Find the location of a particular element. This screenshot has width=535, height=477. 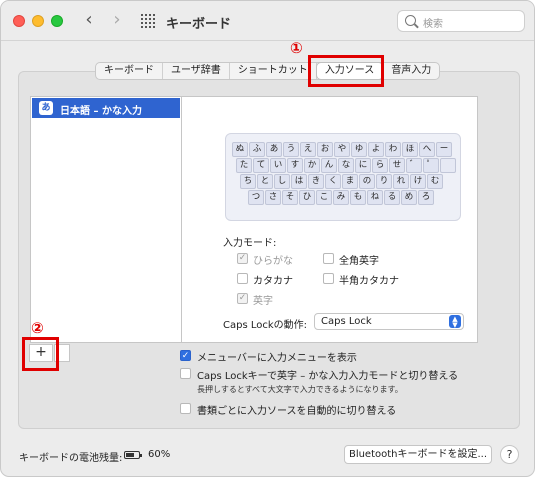

key: き is located at coordinates (316, 181).